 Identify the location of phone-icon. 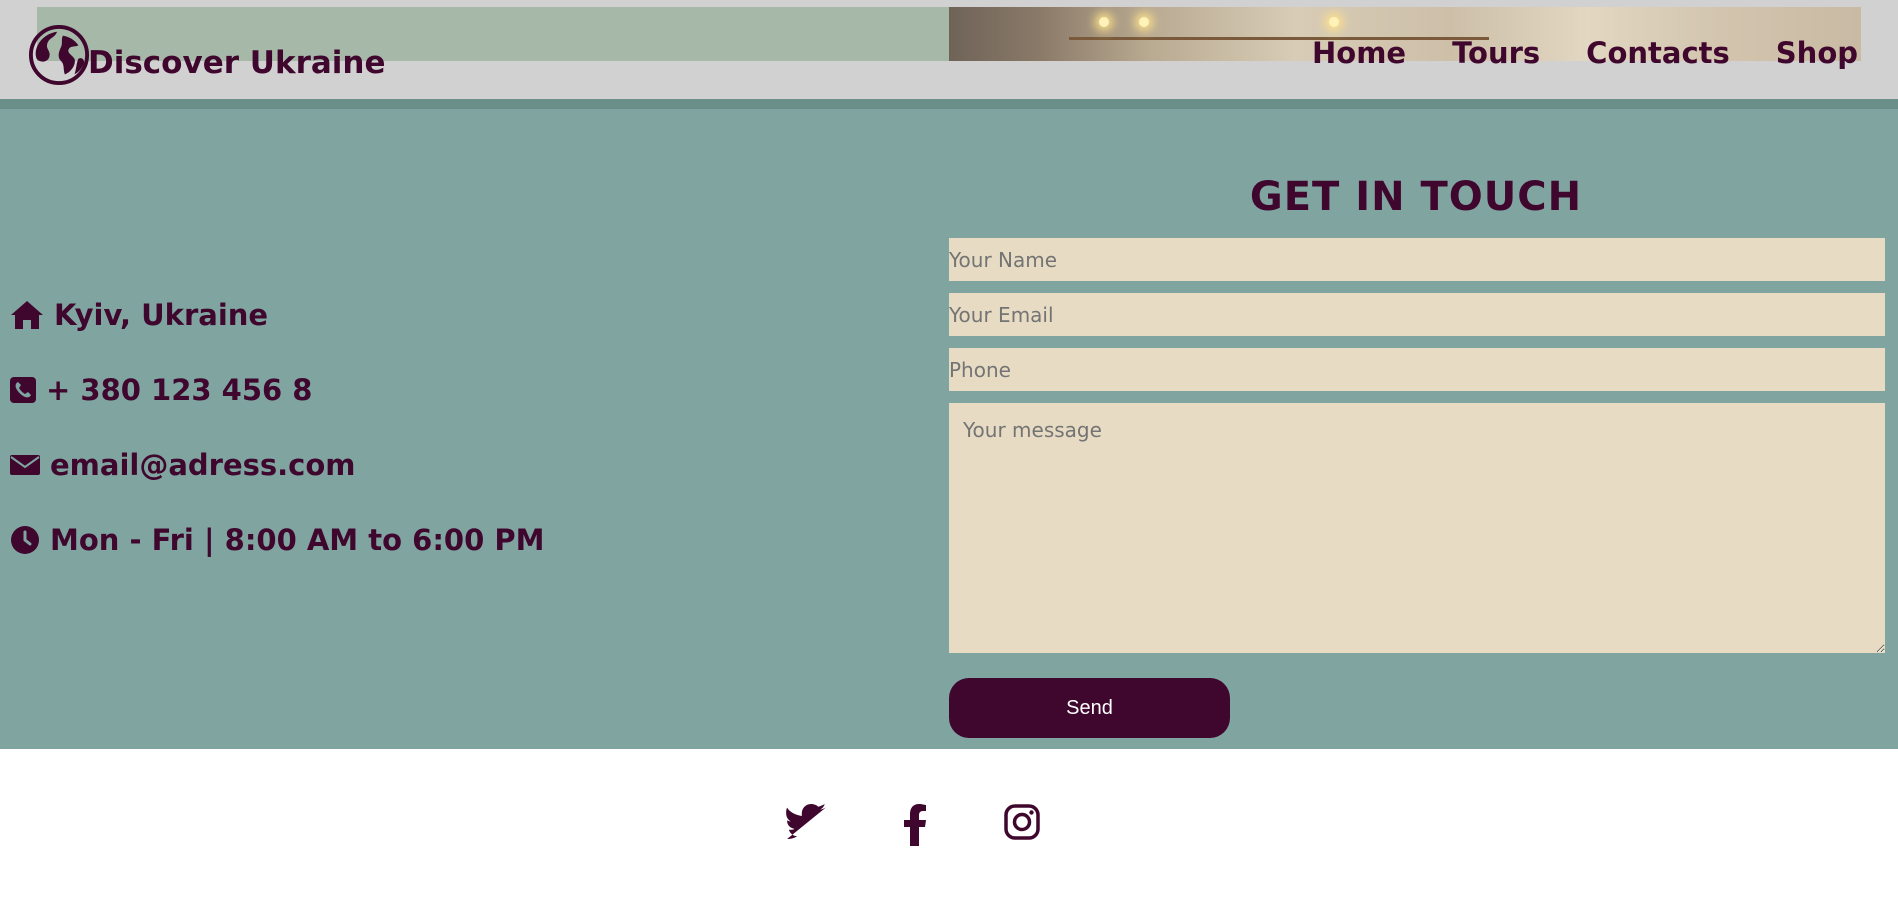
(23, 389).